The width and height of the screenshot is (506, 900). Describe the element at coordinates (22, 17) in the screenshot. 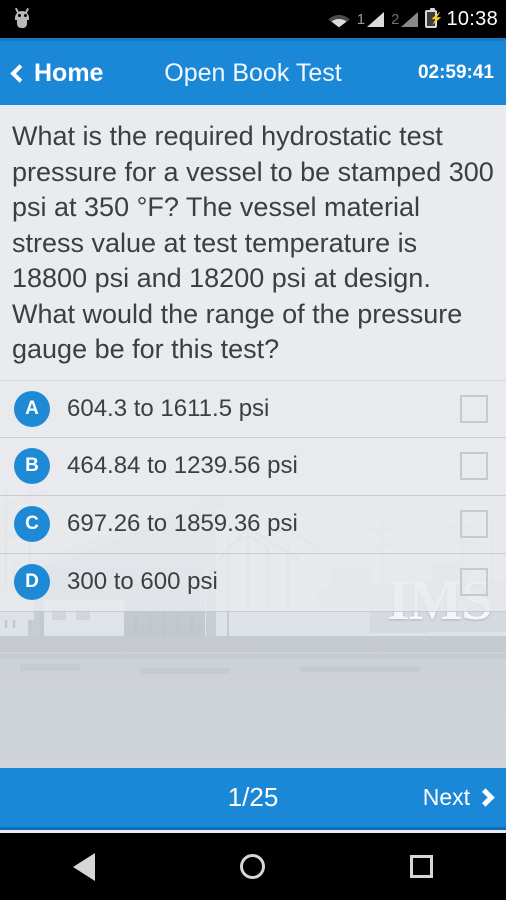

I see `android-bug-icon` at that location.